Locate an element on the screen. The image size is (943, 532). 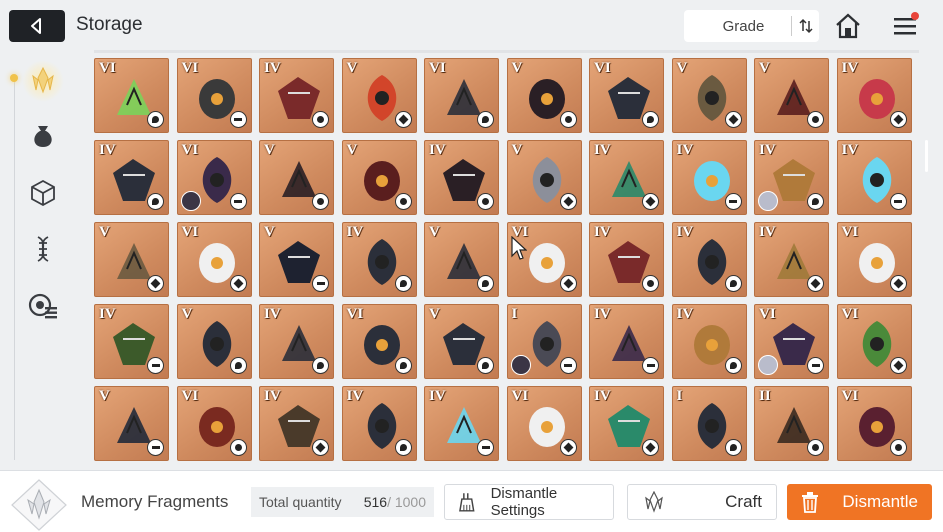
helix-icon is located at coordinates (43, 249).